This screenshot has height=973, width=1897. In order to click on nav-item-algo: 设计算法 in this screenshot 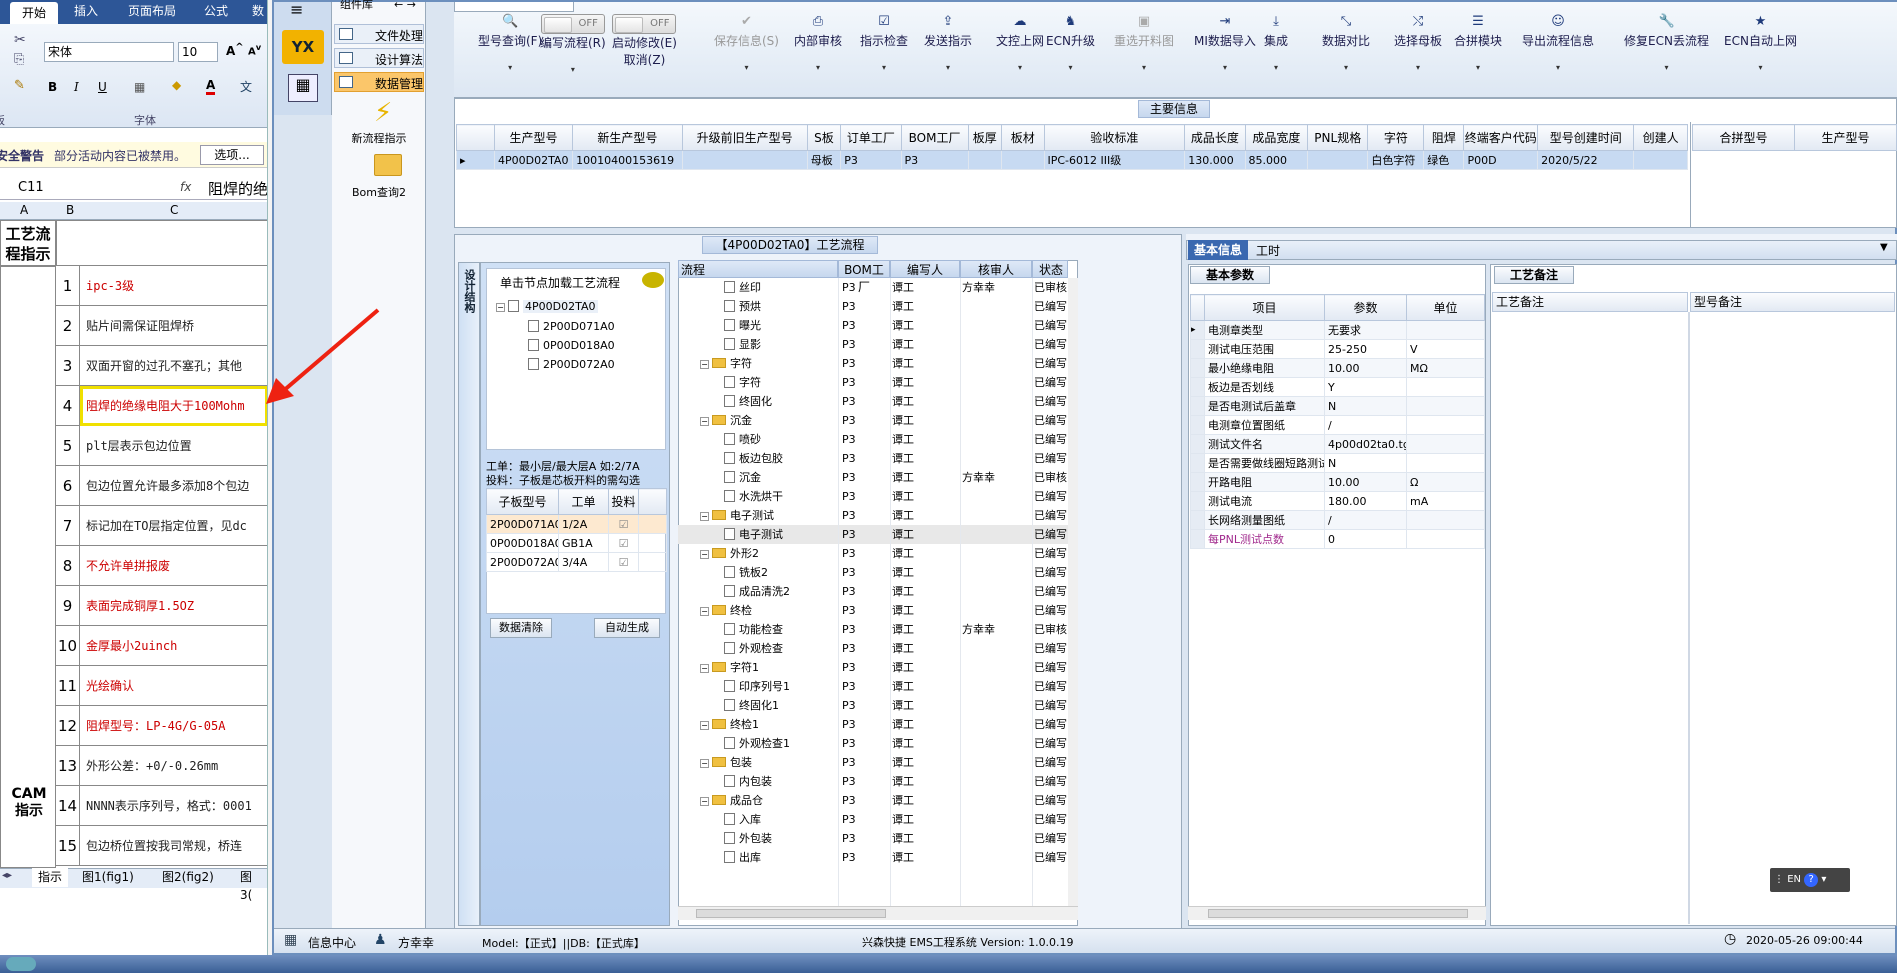, I will do `click(379, 58)`.